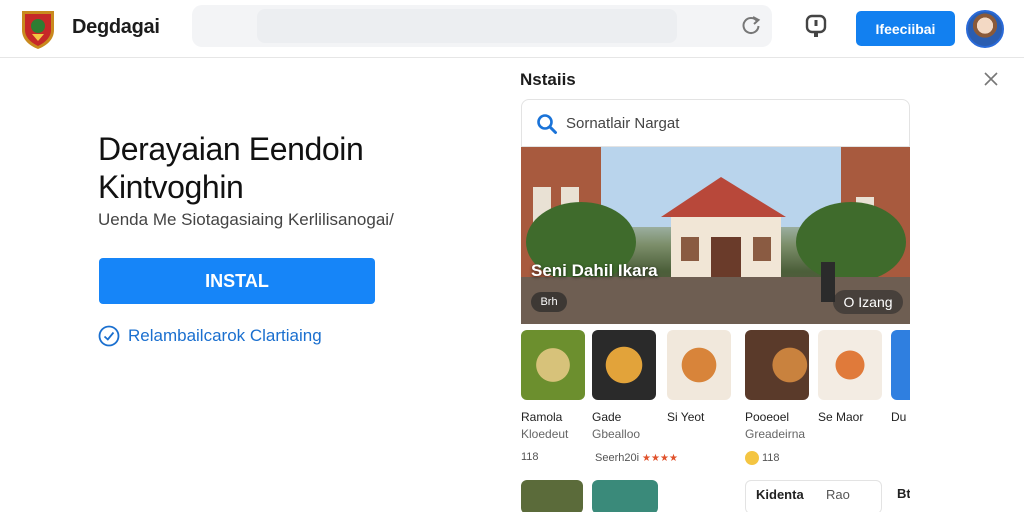  I want to click on food-card-name: Du, so click(899, 417).